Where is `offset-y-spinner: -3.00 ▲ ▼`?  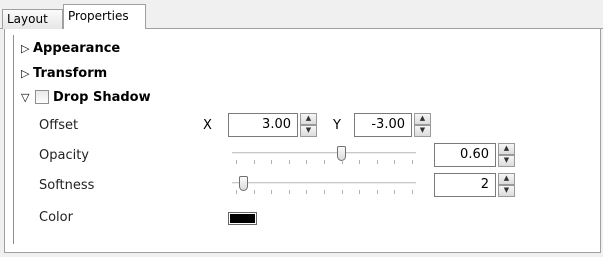 offset-y-spinner: -3.00 ▲ ▼ is located at coordinates (392, 125).